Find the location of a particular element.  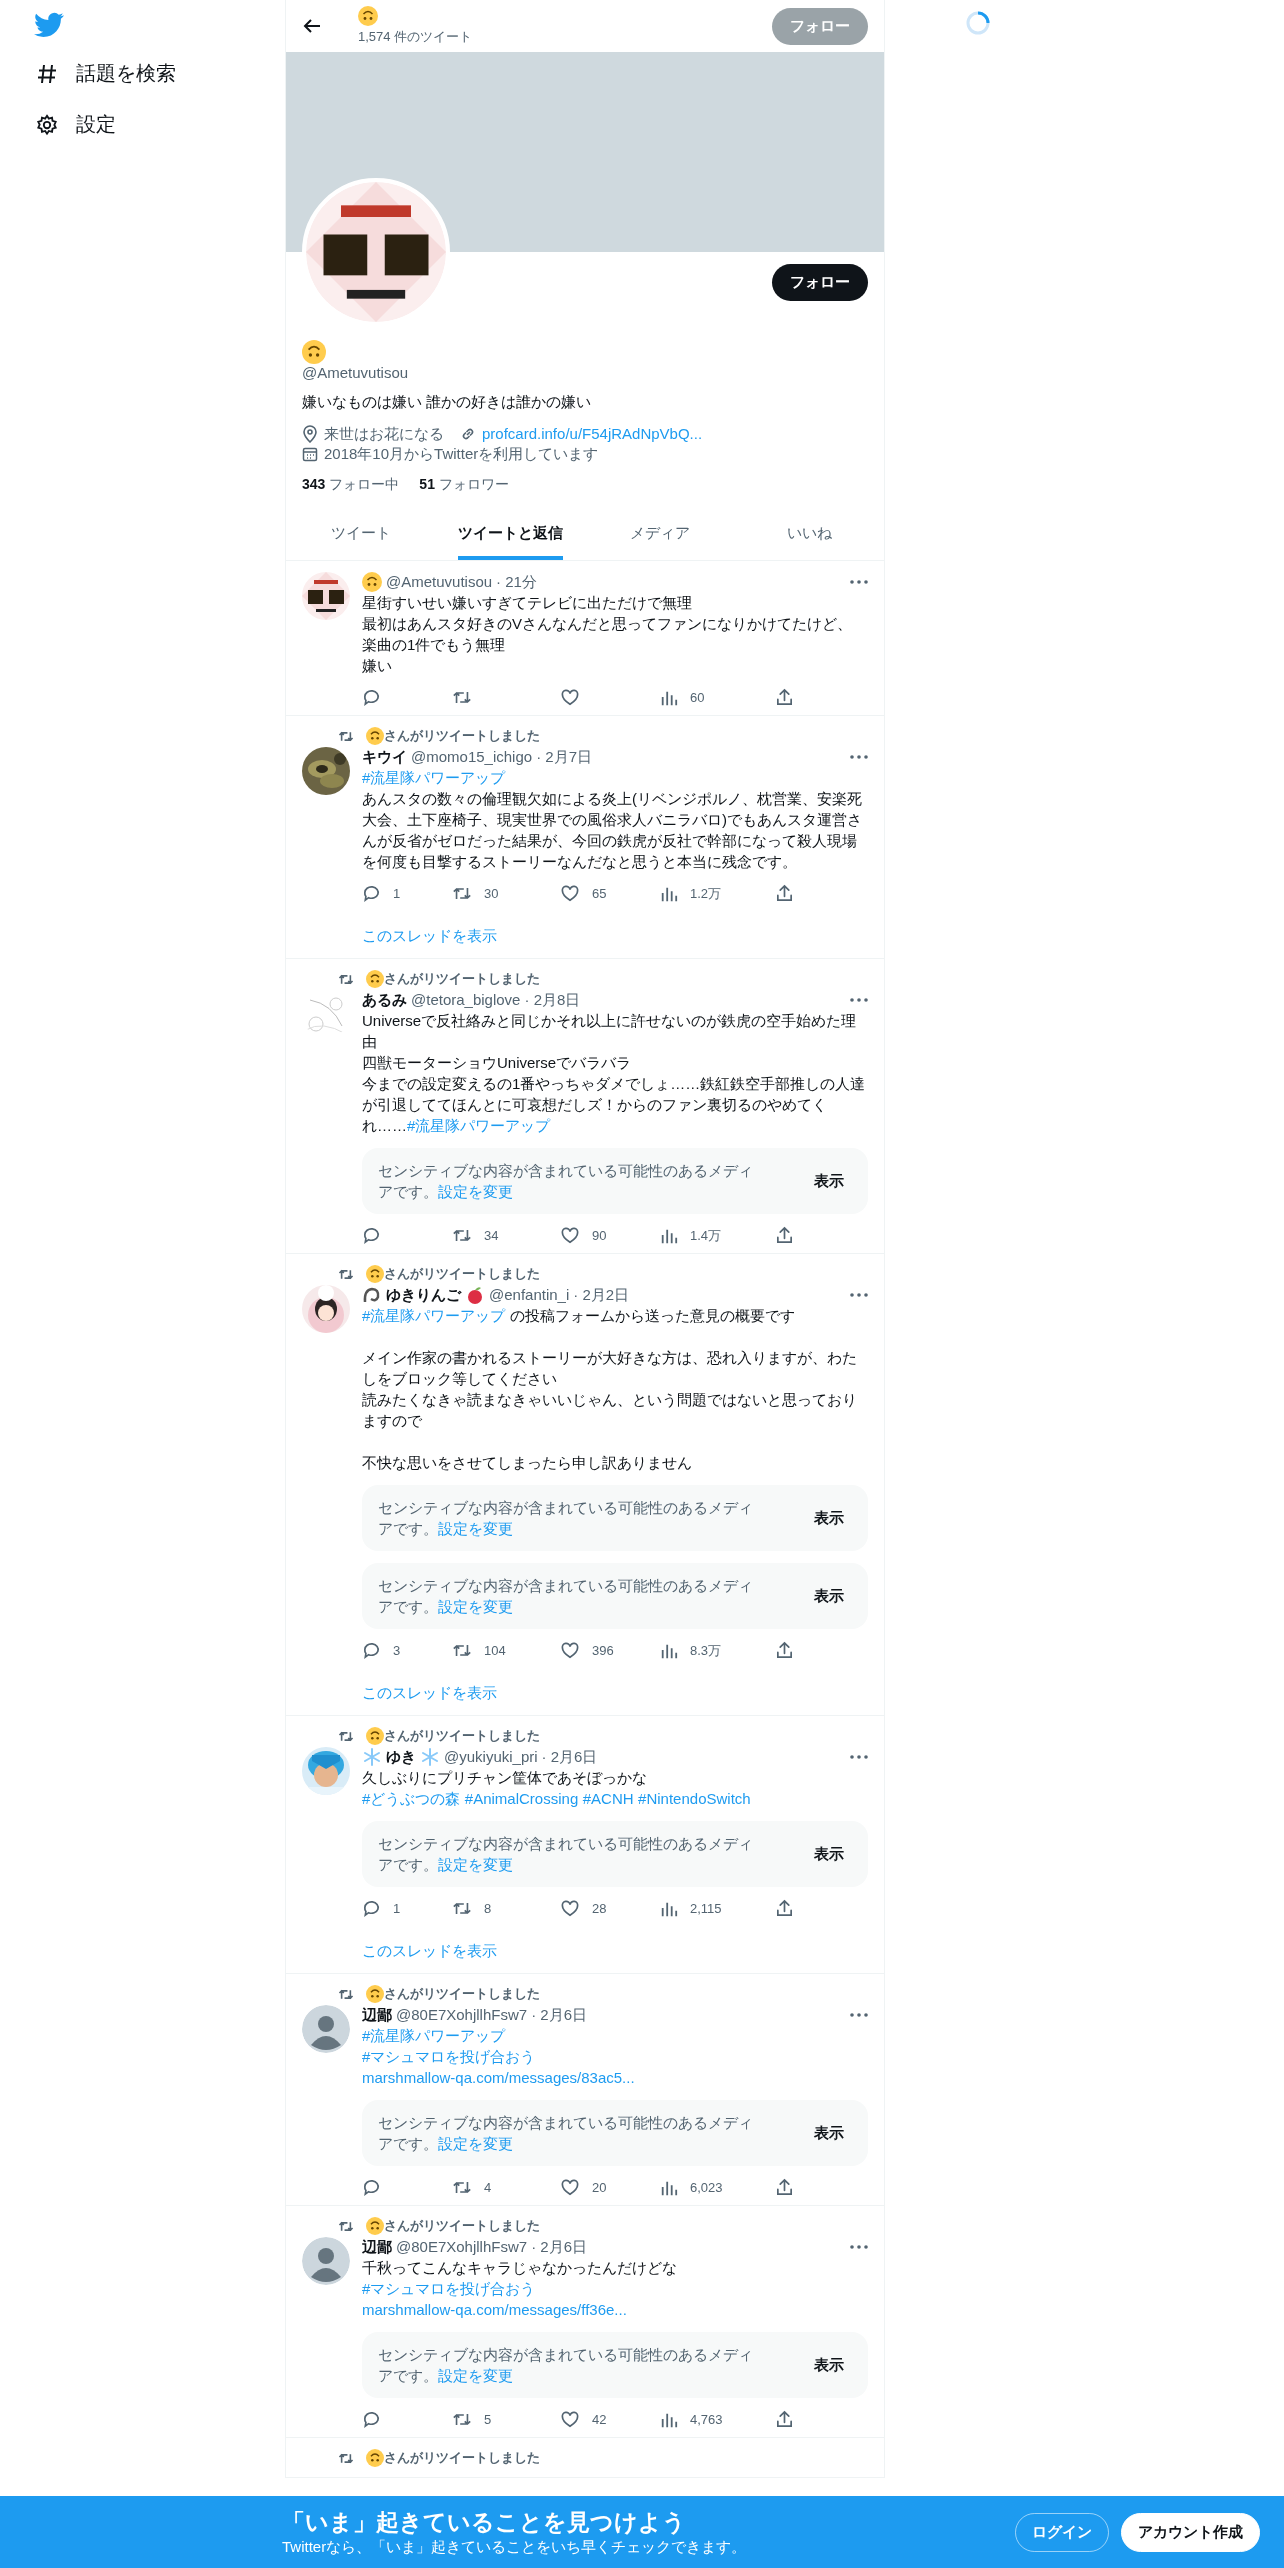

tweet-text: 楽曲の1件でもう無理 is located at coordinates (434, 645).